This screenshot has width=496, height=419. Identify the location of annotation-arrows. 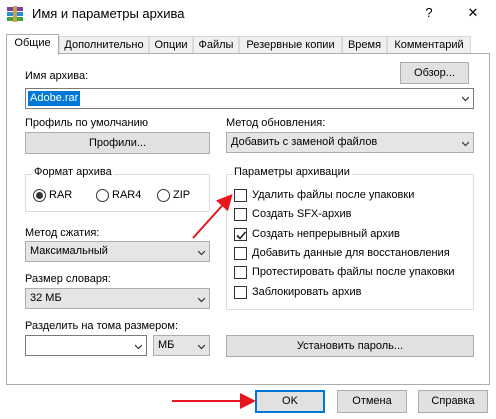
(214, 301).